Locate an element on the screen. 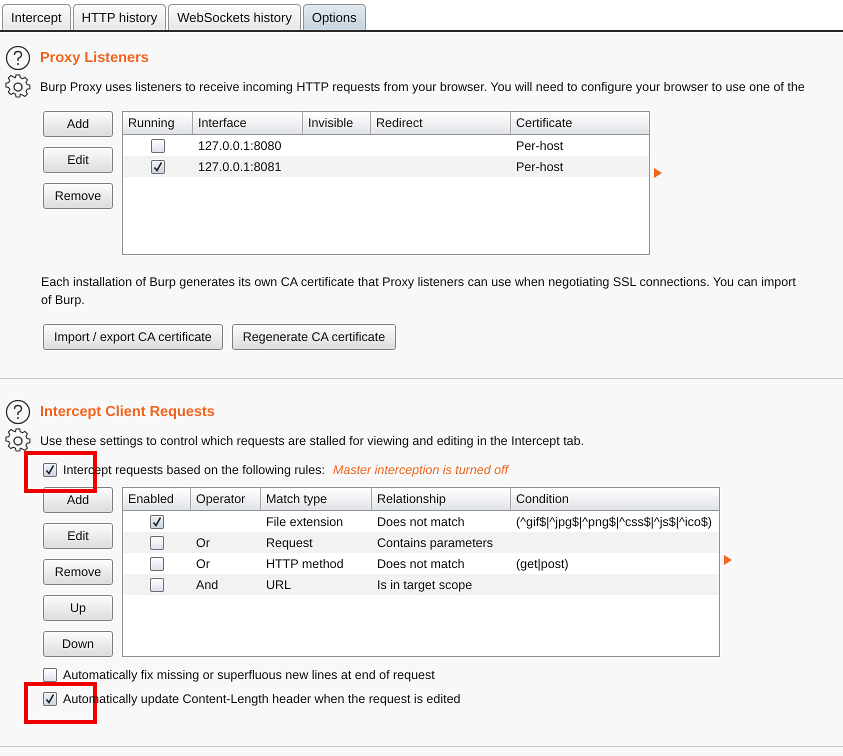 Image resolution: width=843 pixels, height=756 pixels. column-header: Condition is located at coordinates (615, 499).